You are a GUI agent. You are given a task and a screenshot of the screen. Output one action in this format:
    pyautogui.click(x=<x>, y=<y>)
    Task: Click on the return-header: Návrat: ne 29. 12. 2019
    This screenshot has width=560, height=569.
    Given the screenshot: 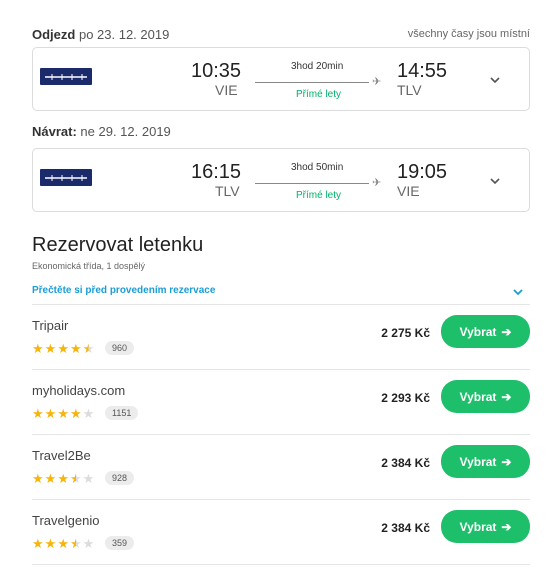 What is the action you would take?
    pyautogui.click(x=101, y=131)
    